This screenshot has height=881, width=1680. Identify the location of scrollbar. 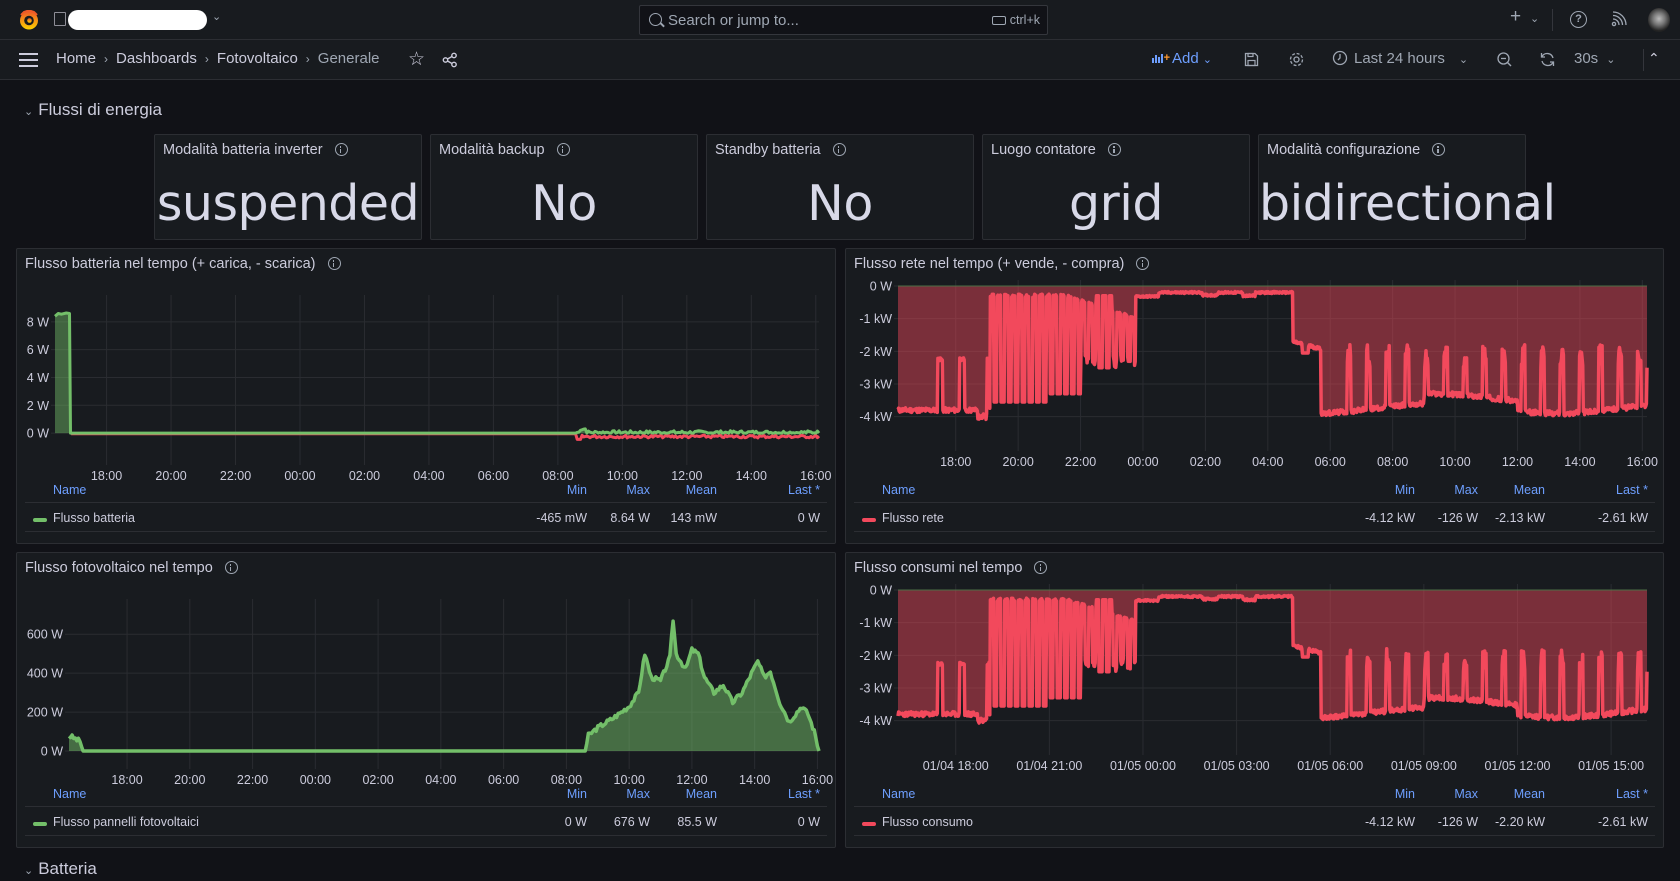
(1674, 481).